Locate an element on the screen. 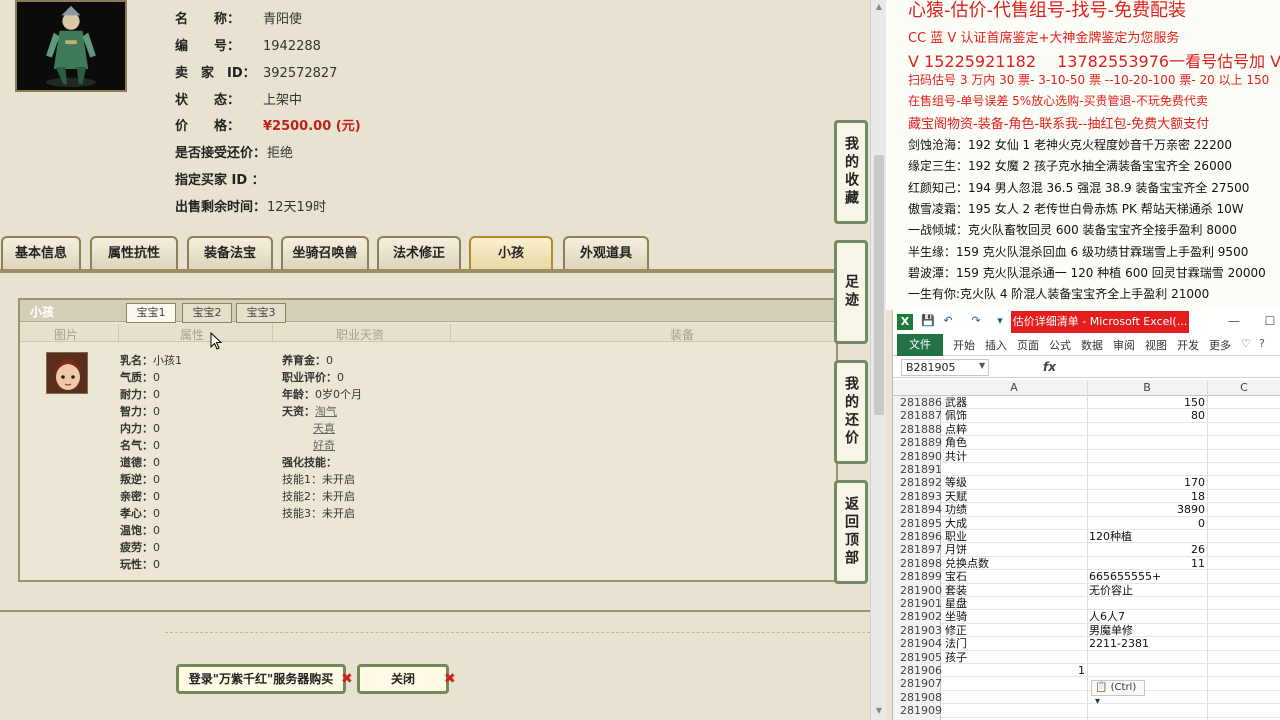 This screenshot has width=1280, height=720. row-number: 281889 is located at coordinates (917, 443).